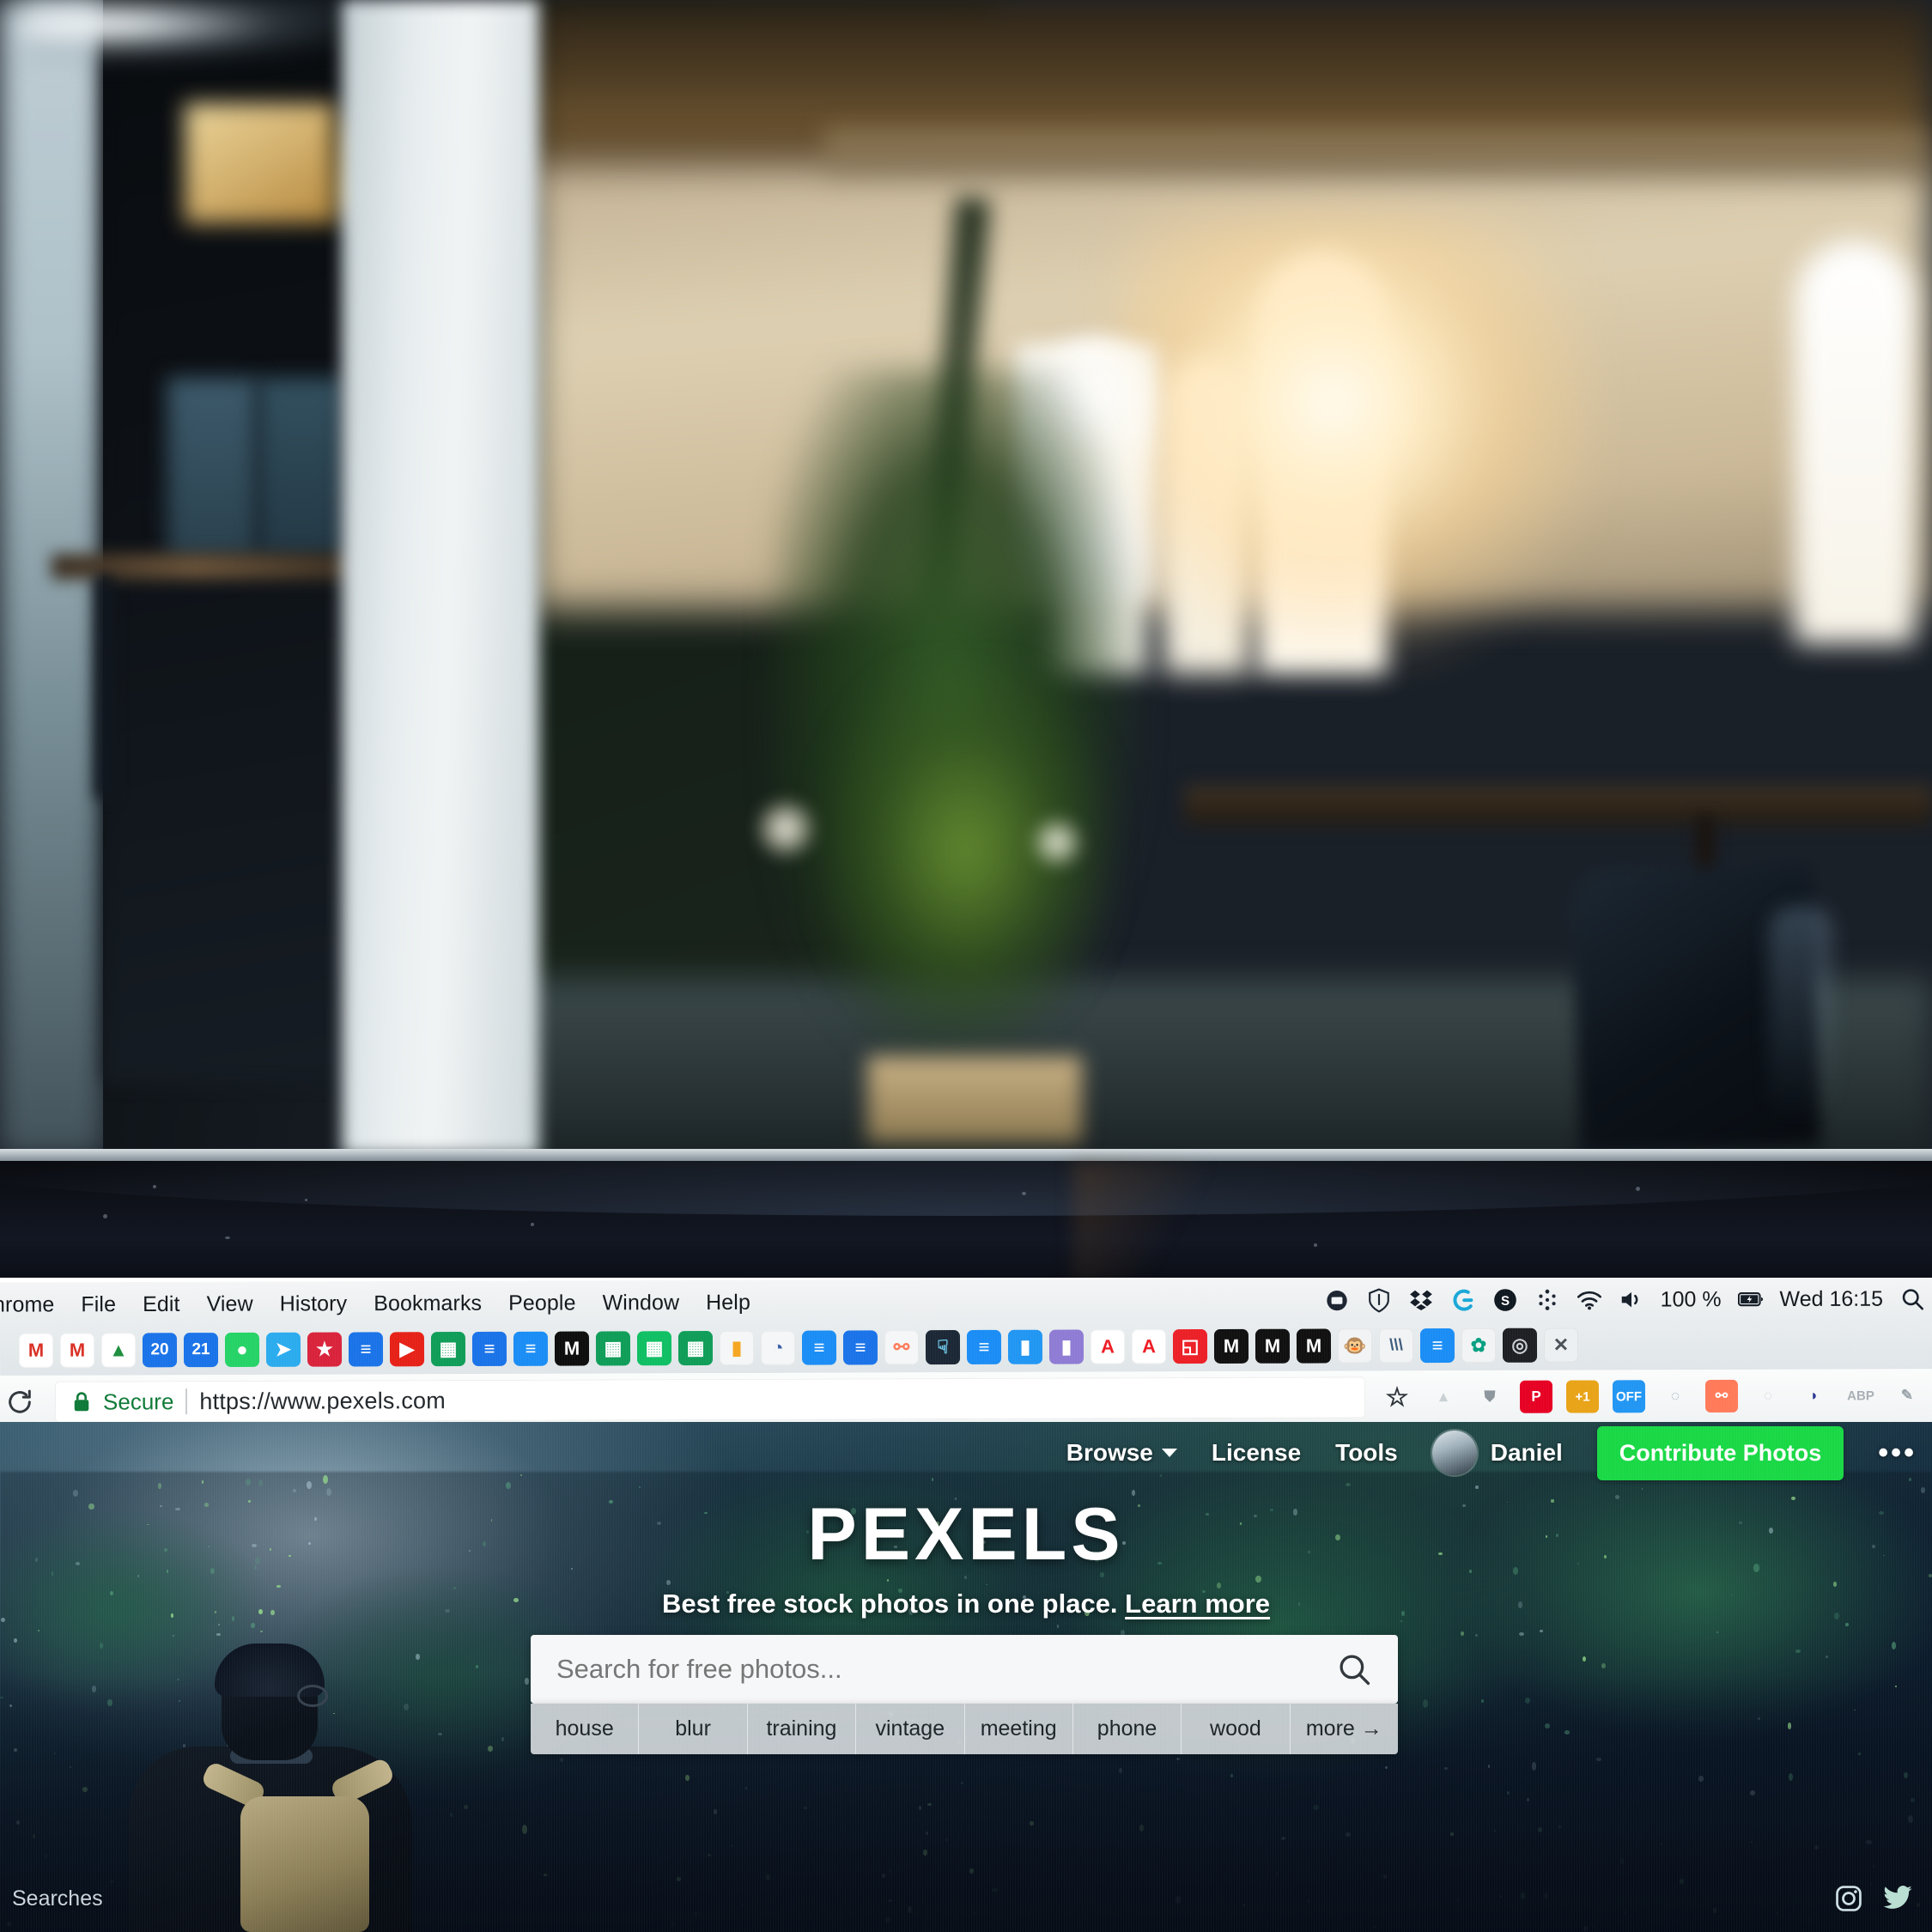 The image size is (1932, 1932). Describe the element at coordinates (323, 1401) in the screenshot. I see `url-text: https://www.pexels.com` at that location.